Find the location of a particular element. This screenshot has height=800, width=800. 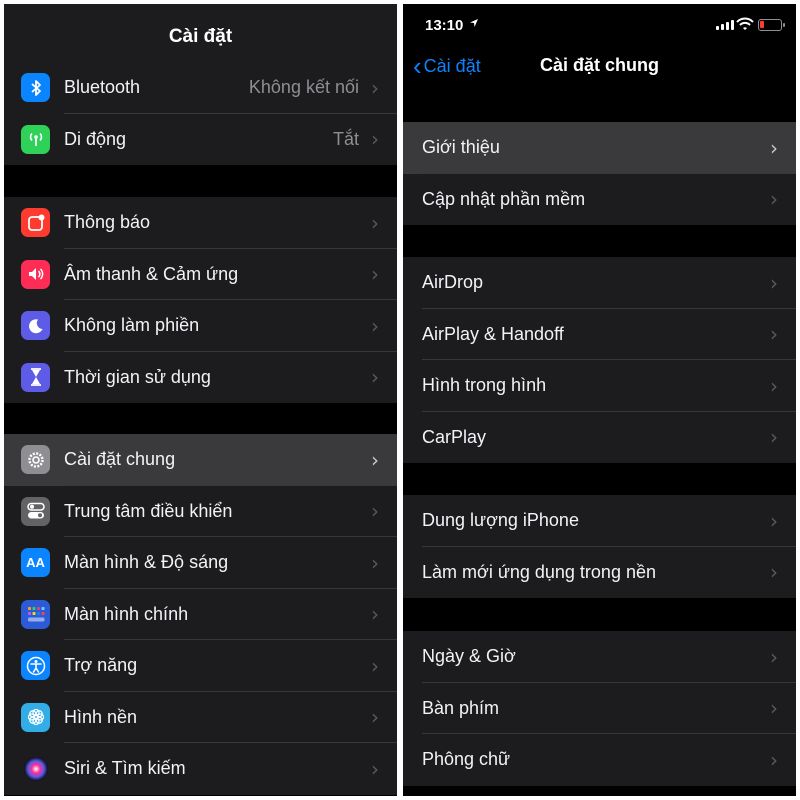

status-bar: 13:10 is located at coordinates (599, 24).